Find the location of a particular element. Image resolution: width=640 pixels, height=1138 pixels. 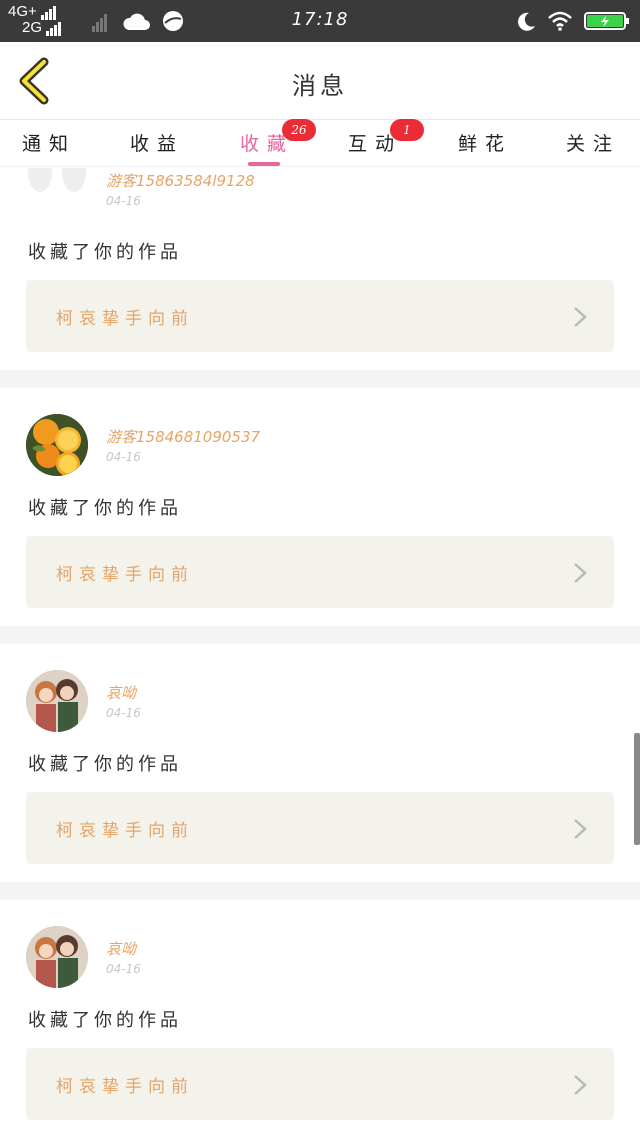

tab-earnings: 收益 is located at coordinates (157, 142).